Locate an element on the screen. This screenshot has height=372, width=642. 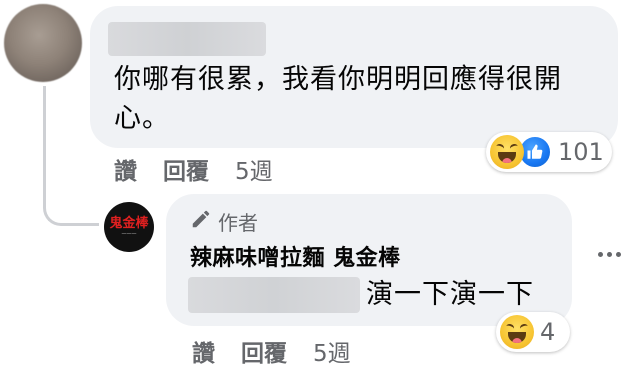
comment-reactions: 101 is located at coordinates (549, 152).